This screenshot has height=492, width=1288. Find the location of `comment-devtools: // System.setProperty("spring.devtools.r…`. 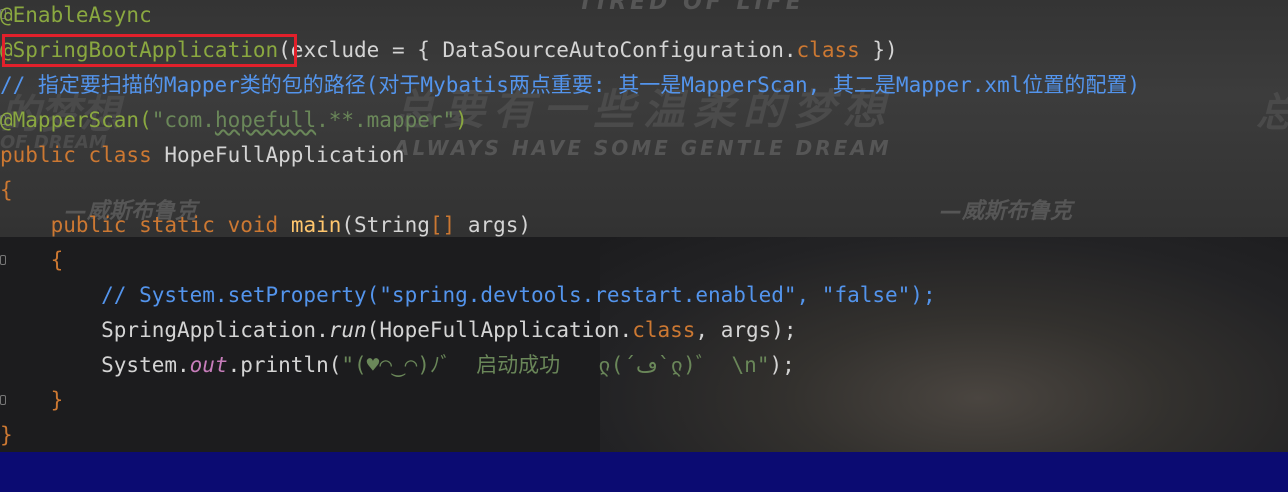

comment-devtools: // System.setProperty("spring.devtools.r… is located at coordinates (468, 295).